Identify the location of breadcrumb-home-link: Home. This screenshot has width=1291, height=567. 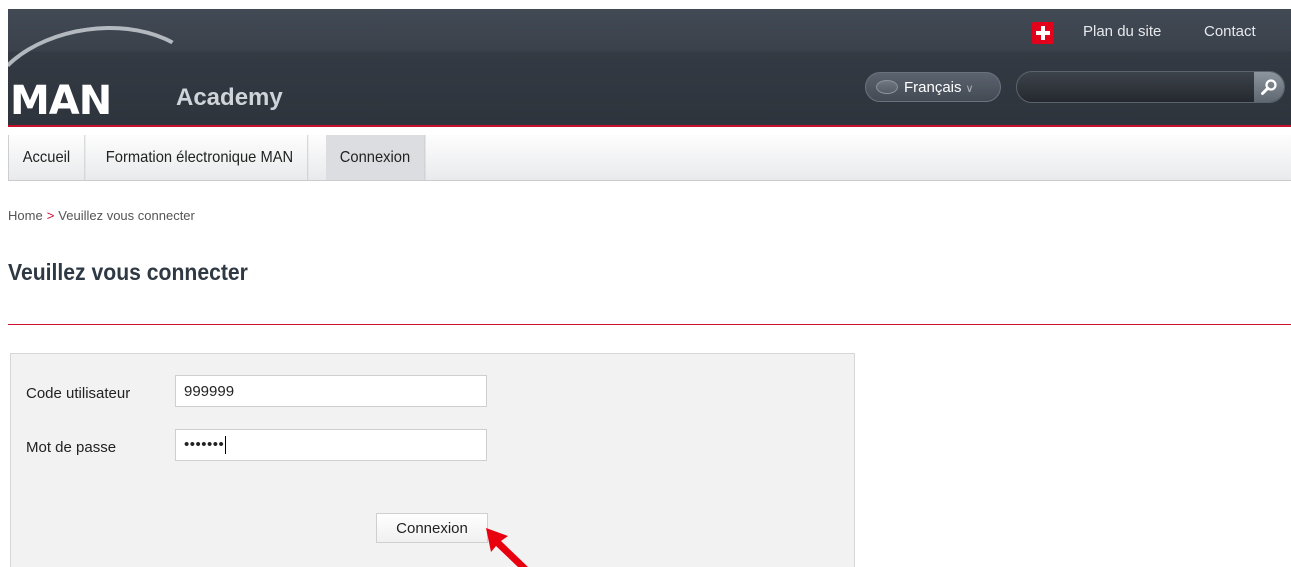
(25, 215).